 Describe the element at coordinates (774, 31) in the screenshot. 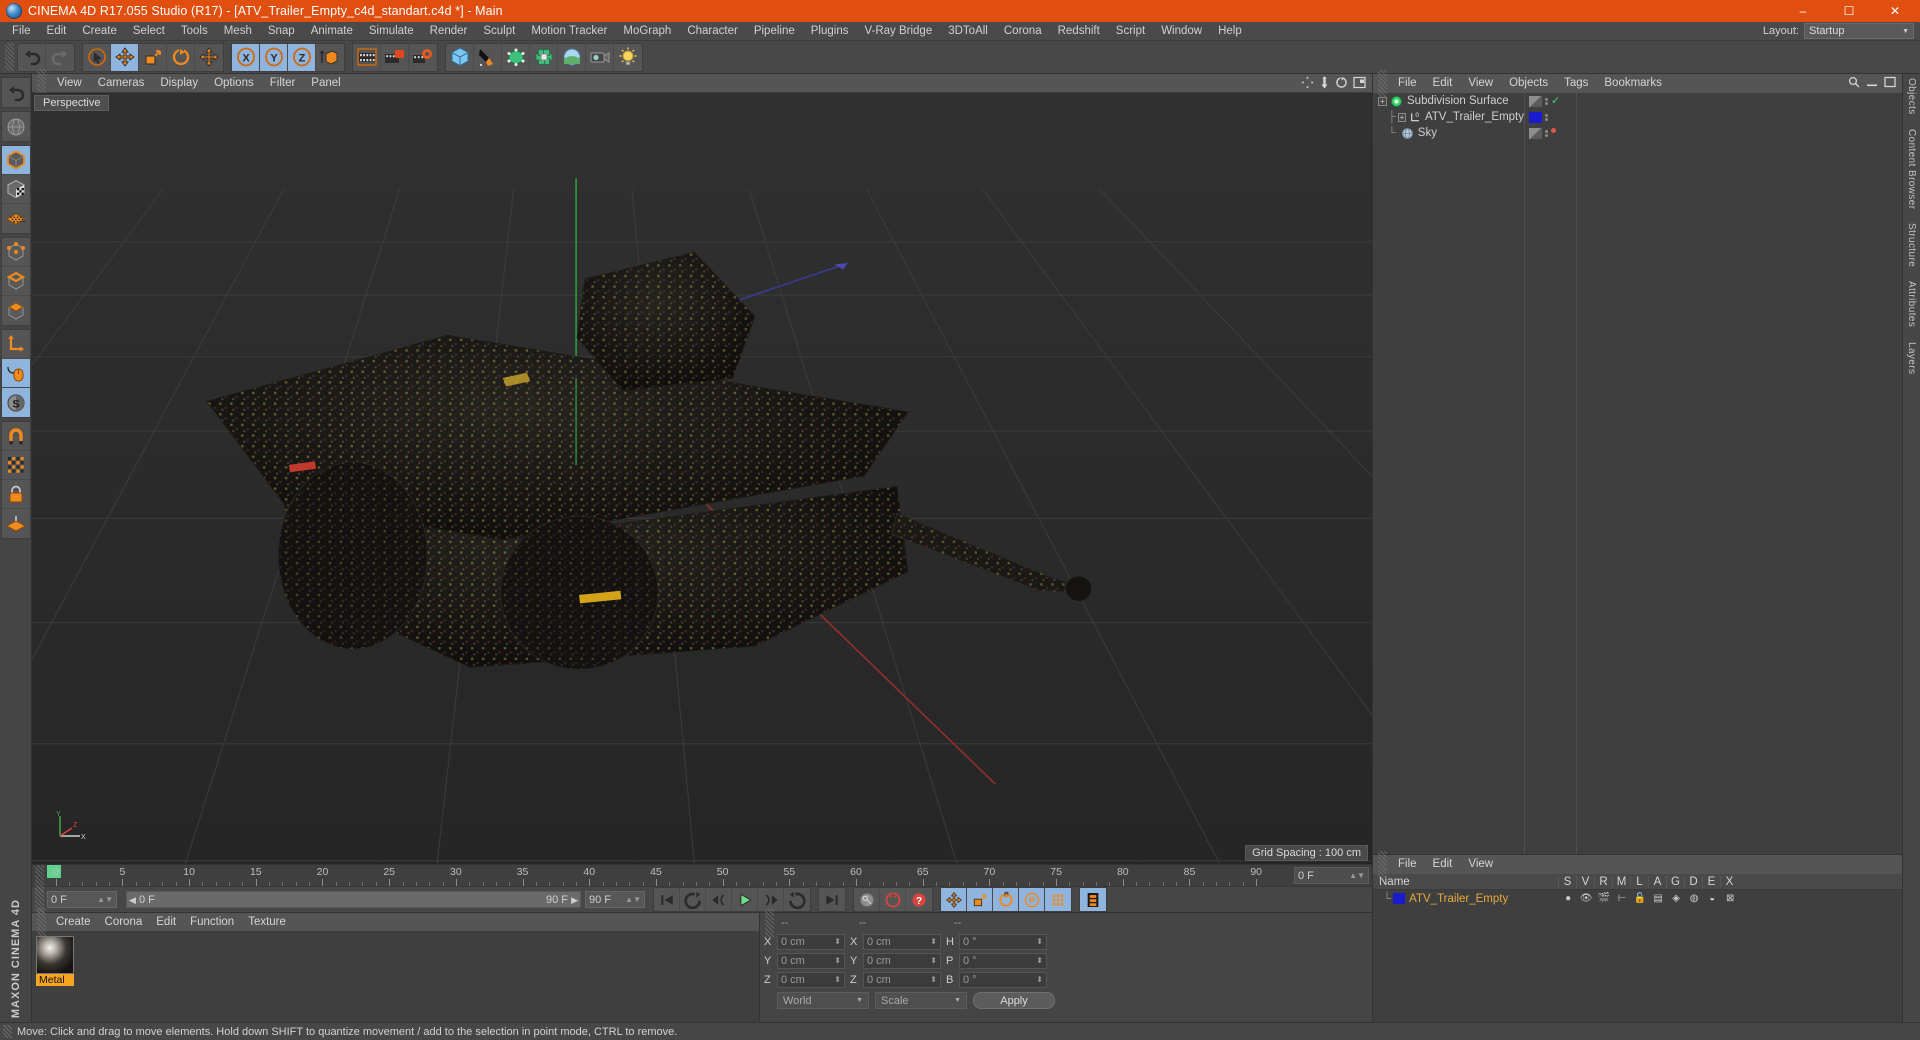

I see `menu-item-pipeline: Pipeline` at that location.